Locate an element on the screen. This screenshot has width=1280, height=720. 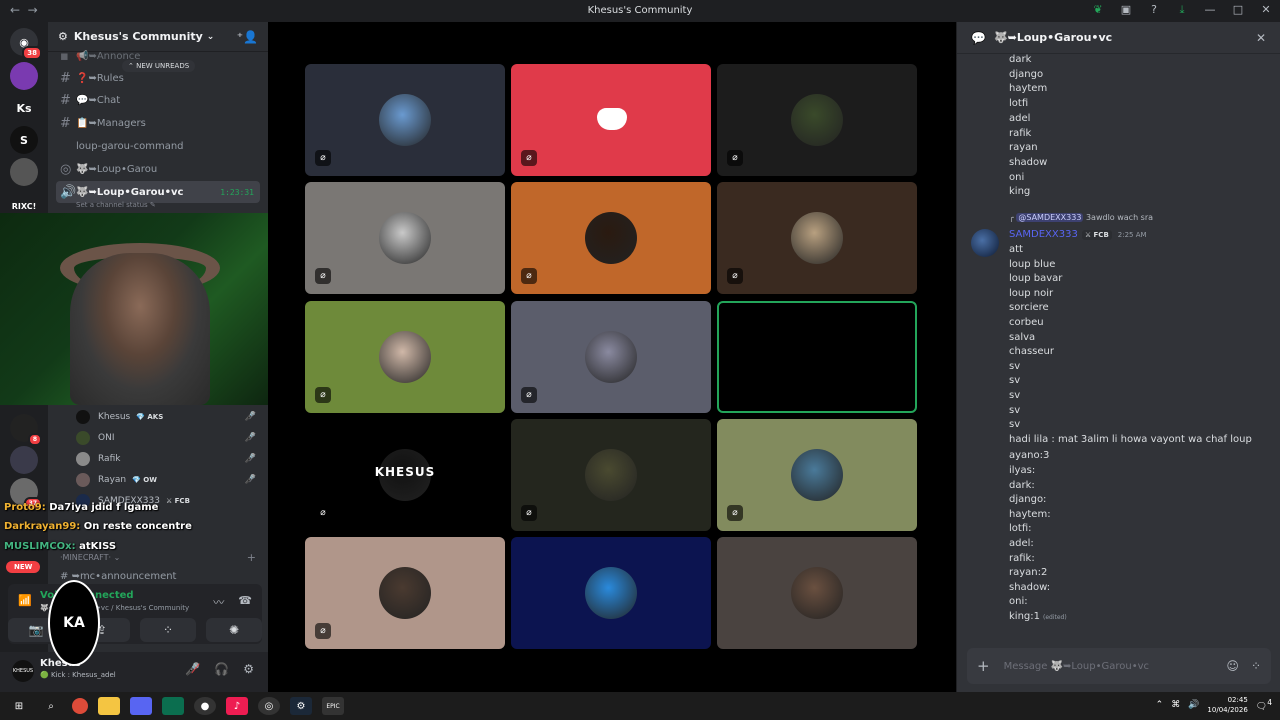
leaf-icon: ❦ is located at coordinates (1098, 10).